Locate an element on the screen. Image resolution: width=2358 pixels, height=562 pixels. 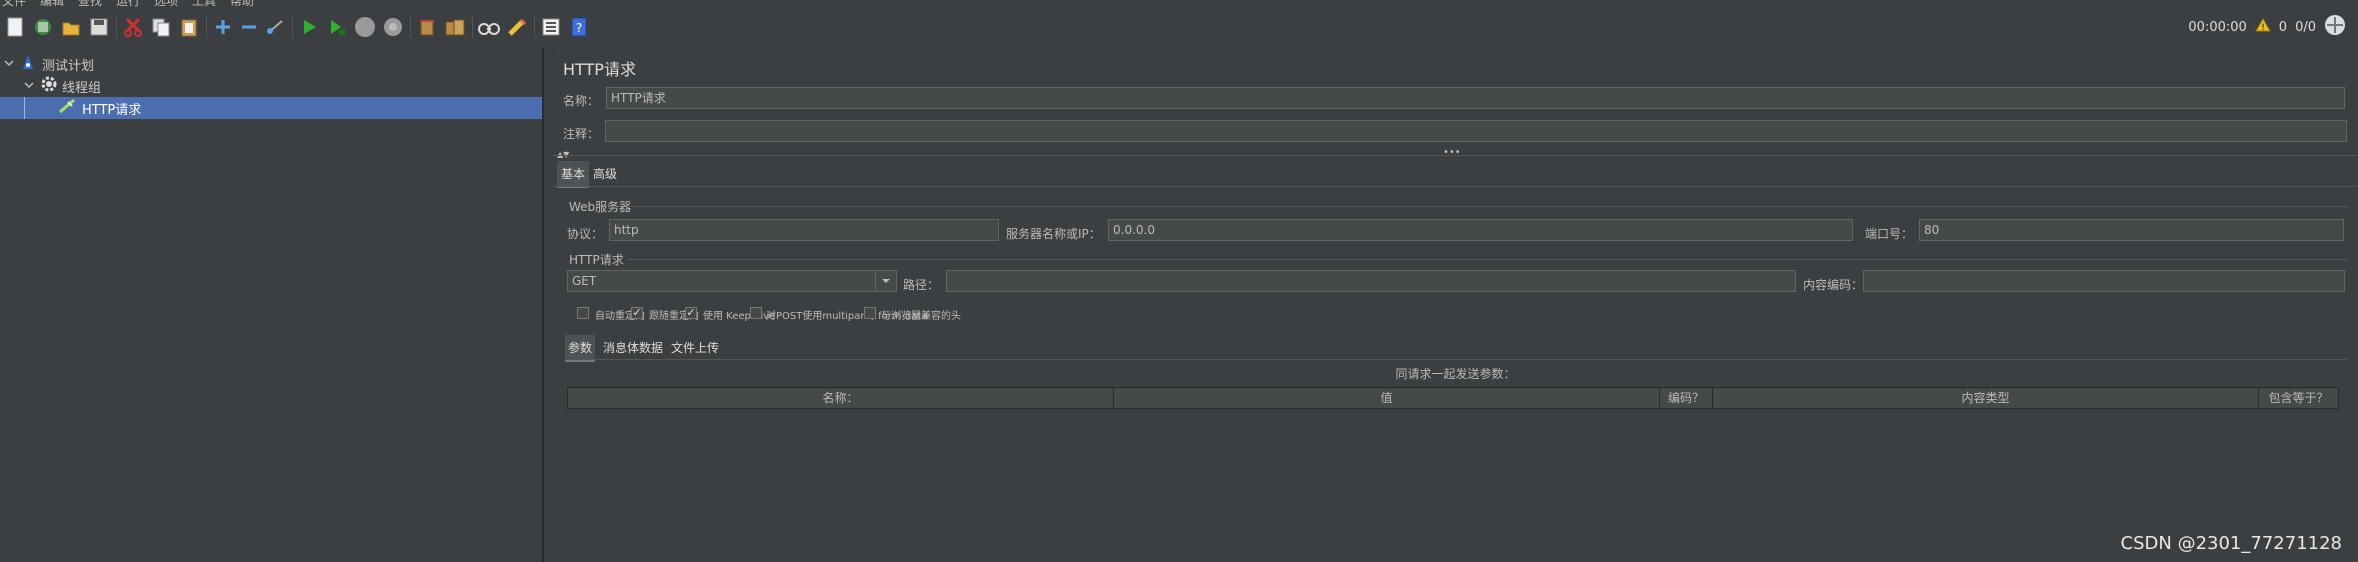
copy-icon is located at coordinates (161, 27).